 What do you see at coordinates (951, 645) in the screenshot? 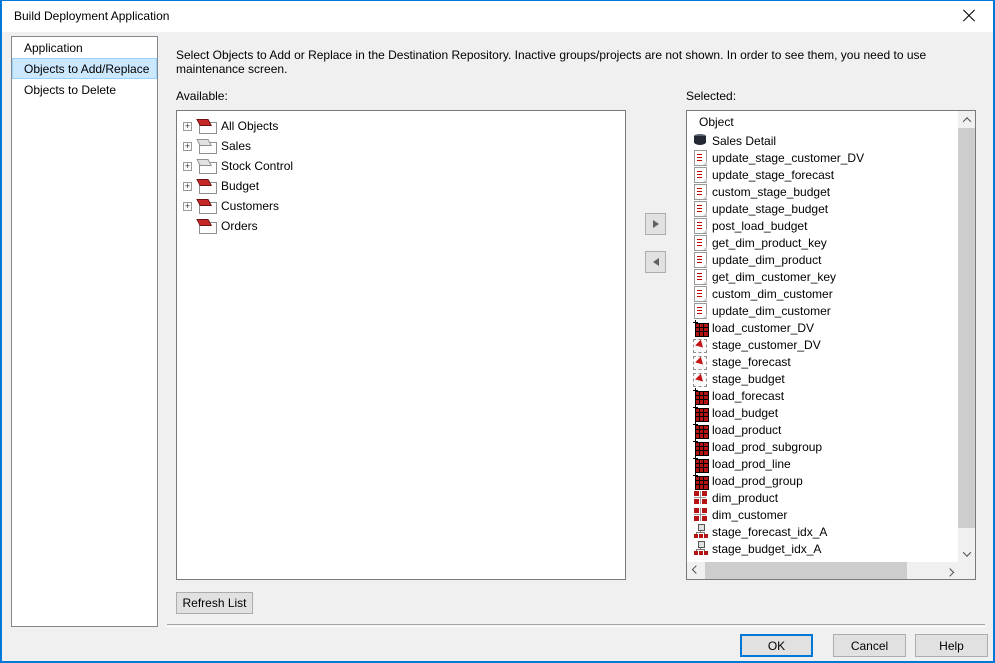
I see `help-button: Help` at bounding box center [951, 645].